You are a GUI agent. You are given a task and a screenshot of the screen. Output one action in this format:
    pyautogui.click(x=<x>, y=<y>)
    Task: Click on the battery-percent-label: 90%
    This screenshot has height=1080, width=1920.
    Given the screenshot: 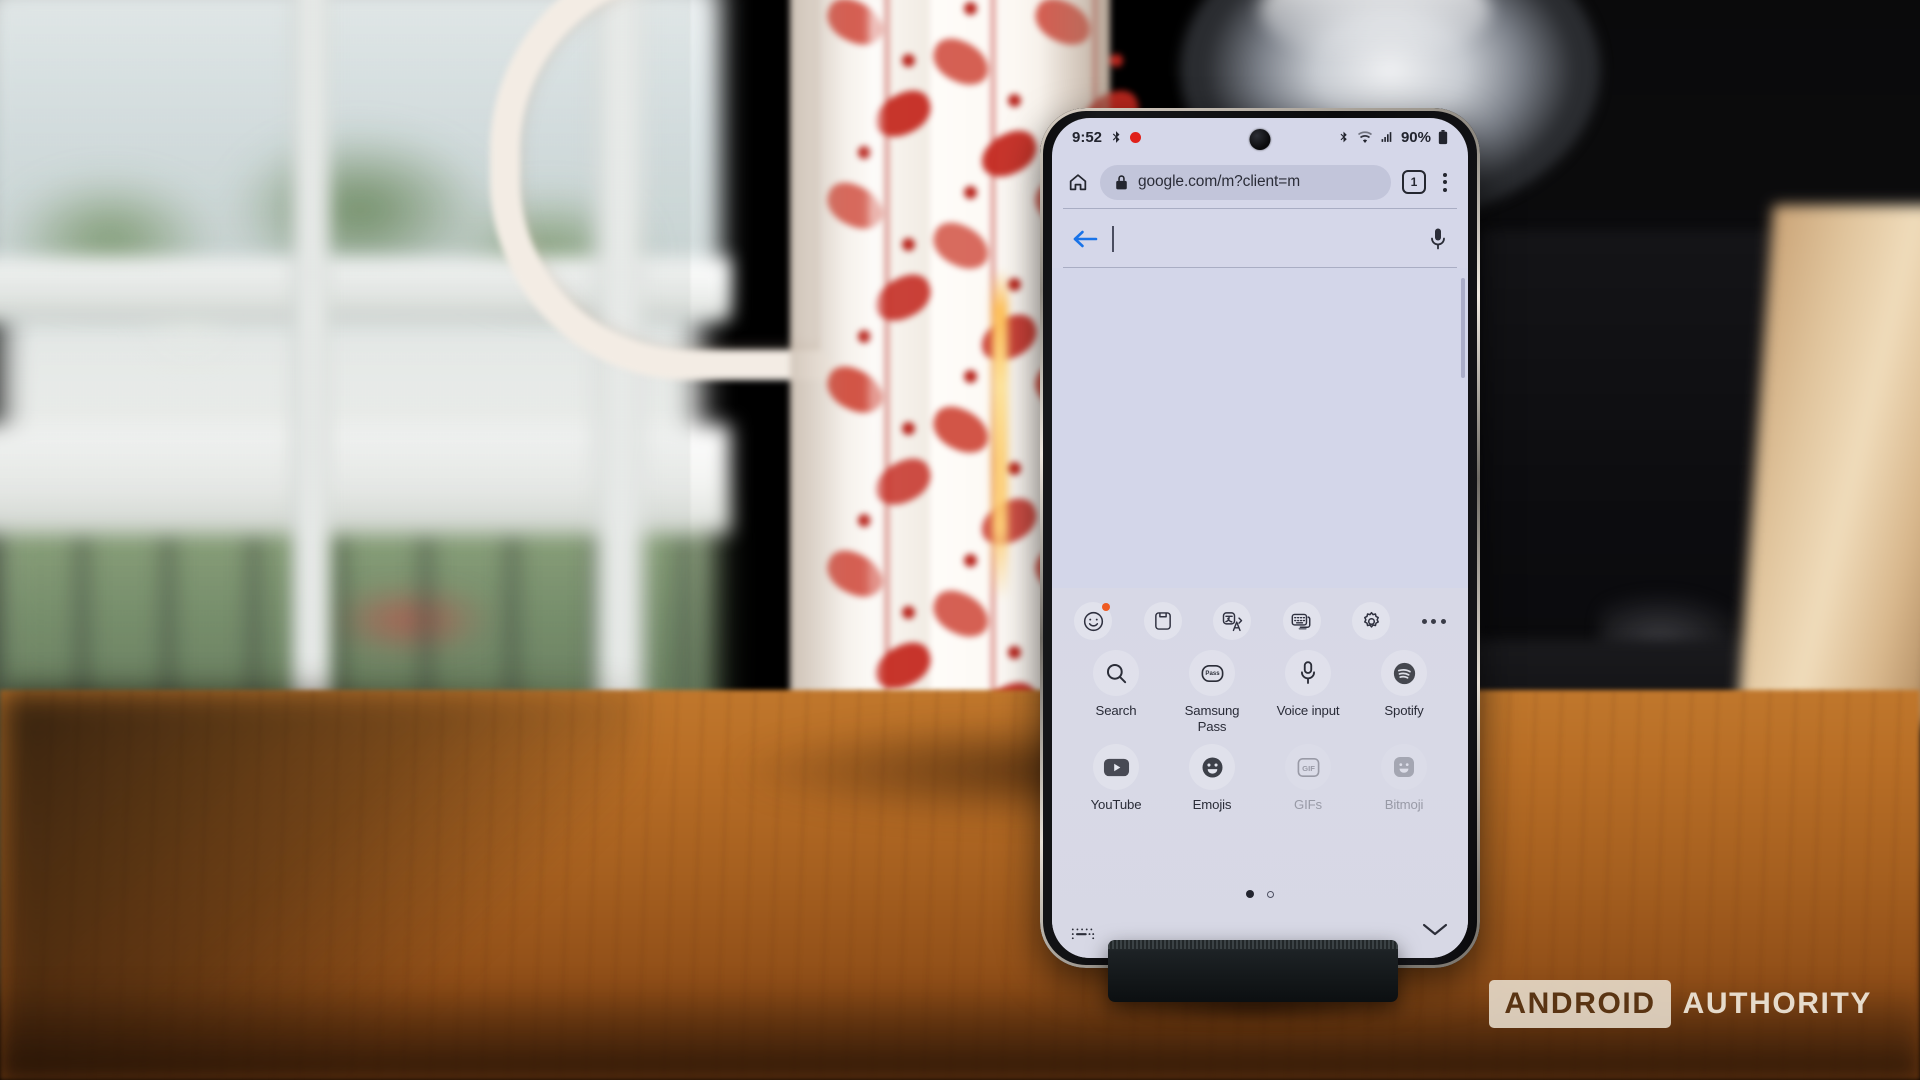 What is the action you would take?
    pyautogui.click(x=1415, y=137)
    